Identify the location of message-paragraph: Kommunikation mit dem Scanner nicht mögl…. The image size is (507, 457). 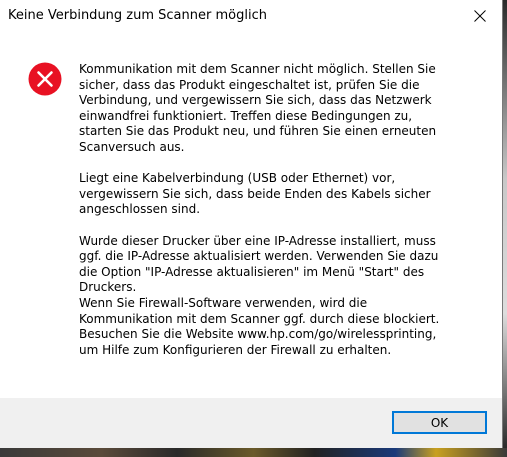
(258, 108).